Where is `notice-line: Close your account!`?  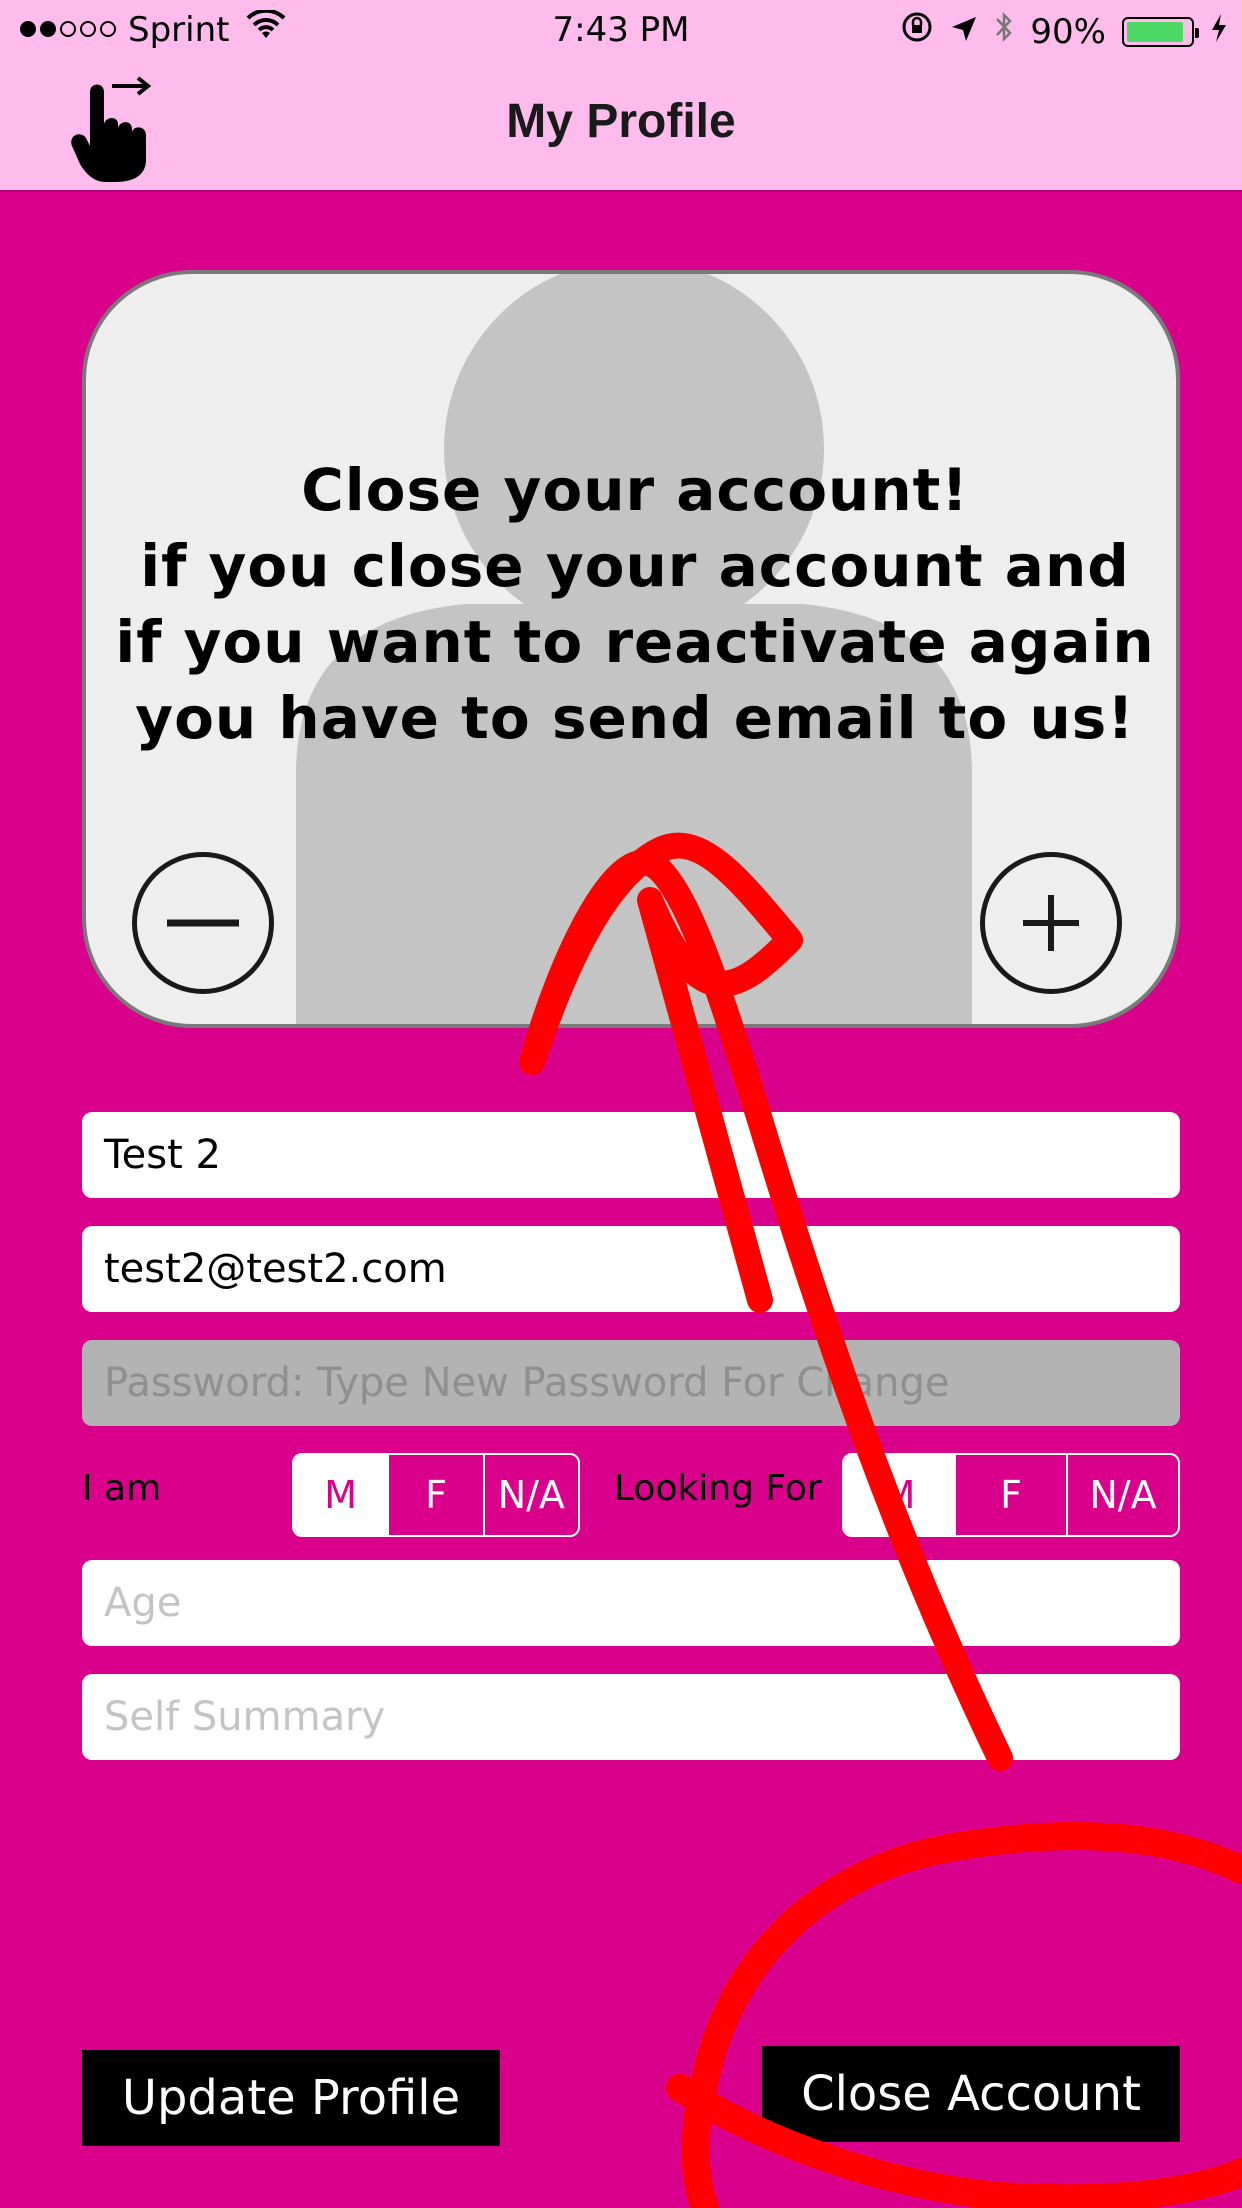 notice-line: Close your account! is located at coordinates (635, 490).